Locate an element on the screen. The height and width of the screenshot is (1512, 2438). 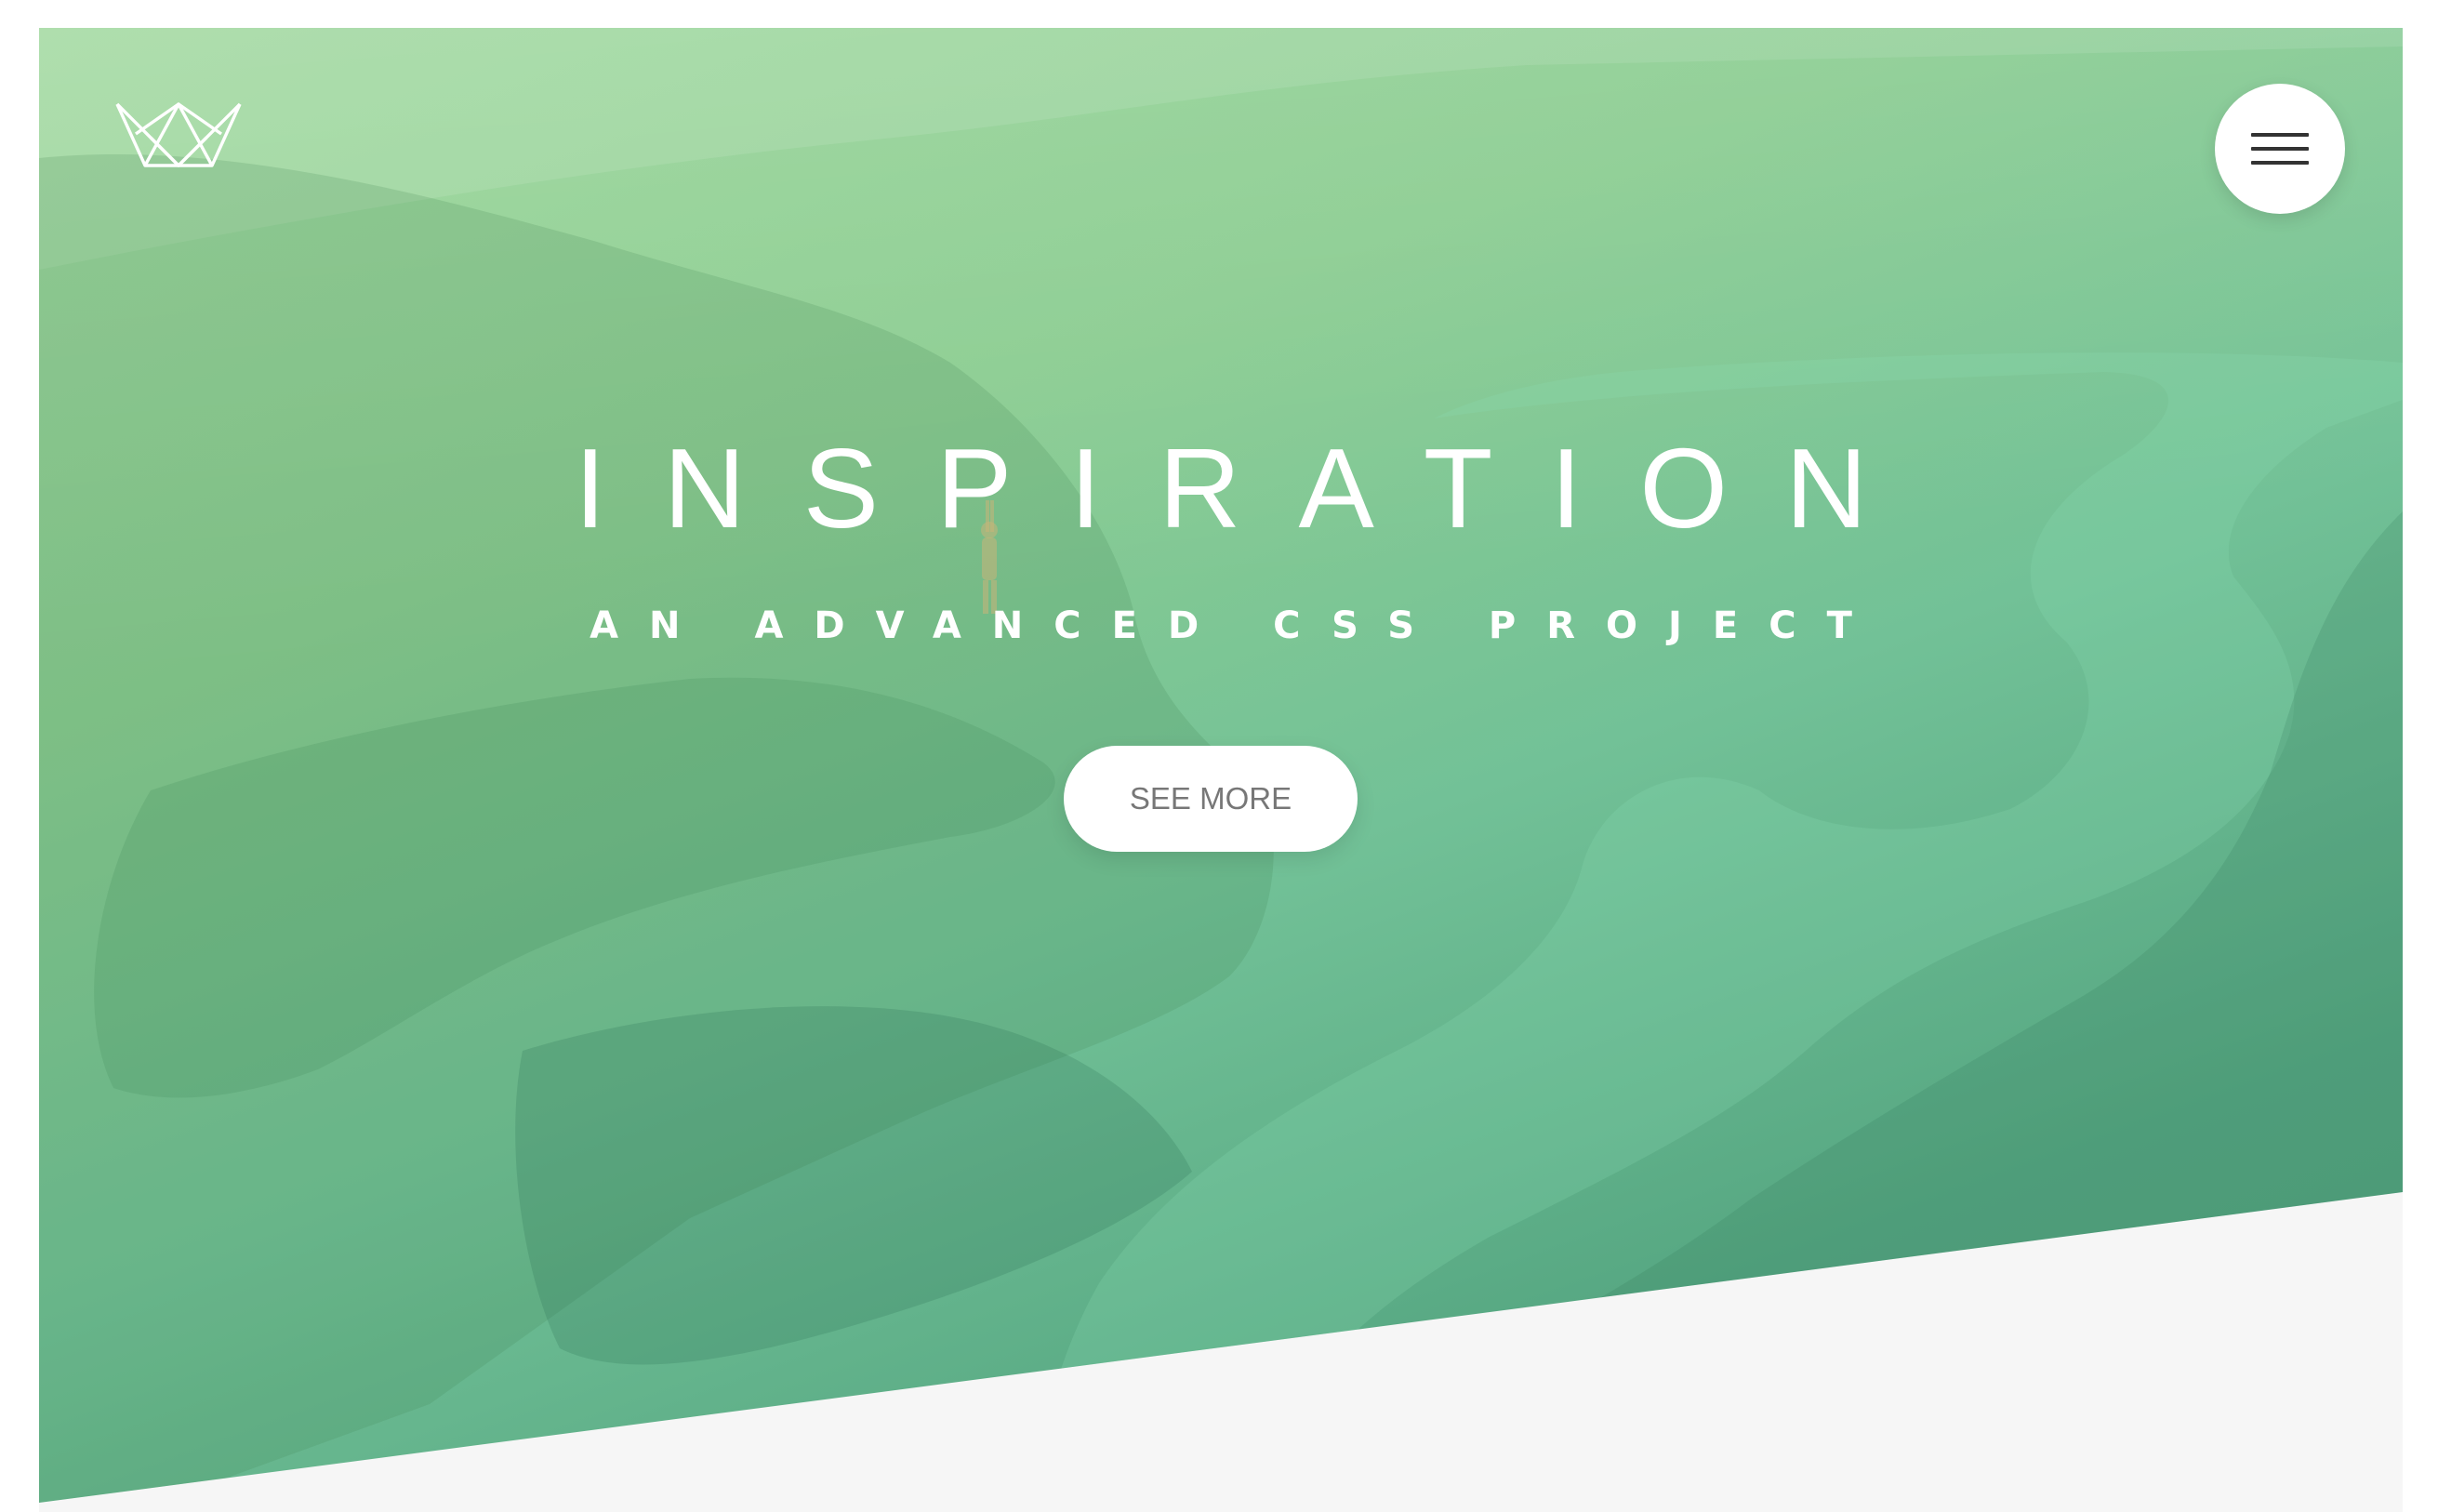
page-title: INSPIRATION is located at coordinates (1250, 488).